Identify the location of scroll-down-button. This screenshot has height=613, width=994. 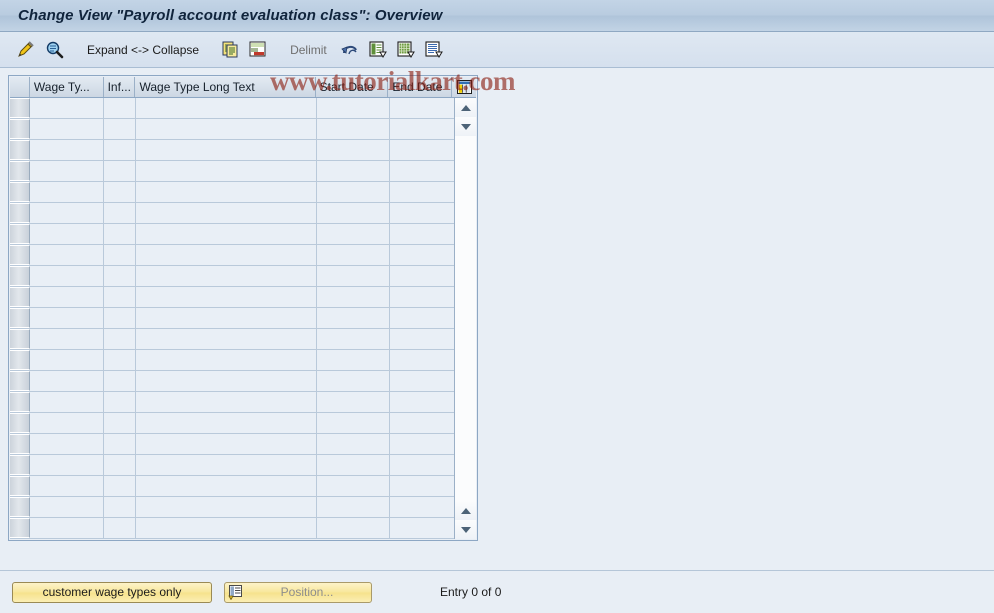
(465, 126).